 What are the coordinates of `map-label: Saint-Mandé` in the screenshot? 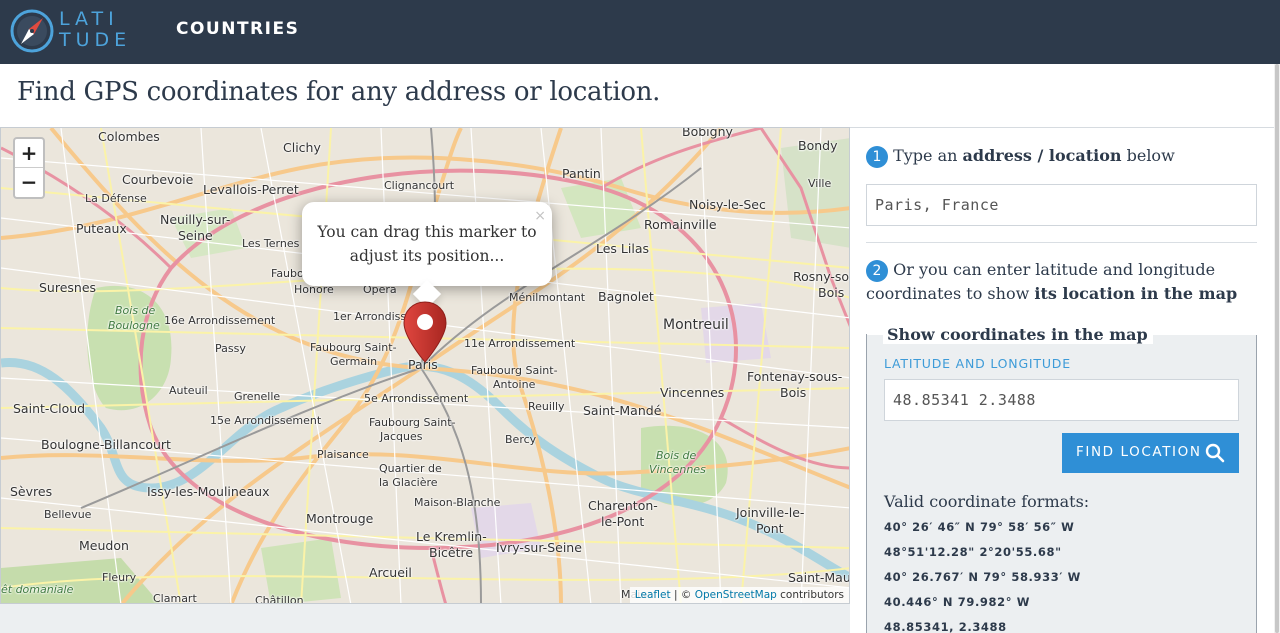 It's located at (622, 410).